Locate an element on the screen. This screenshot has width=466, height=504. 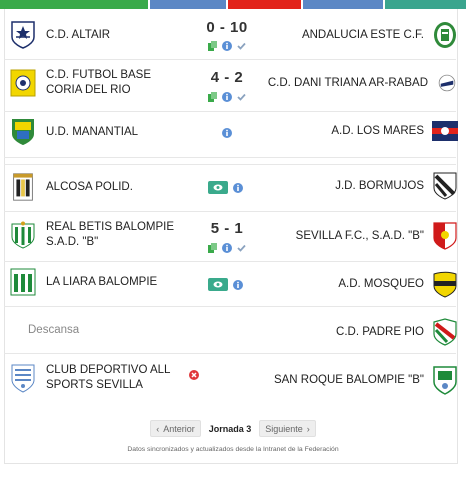
match-5-status-icons is located at coordinates (227, 248).